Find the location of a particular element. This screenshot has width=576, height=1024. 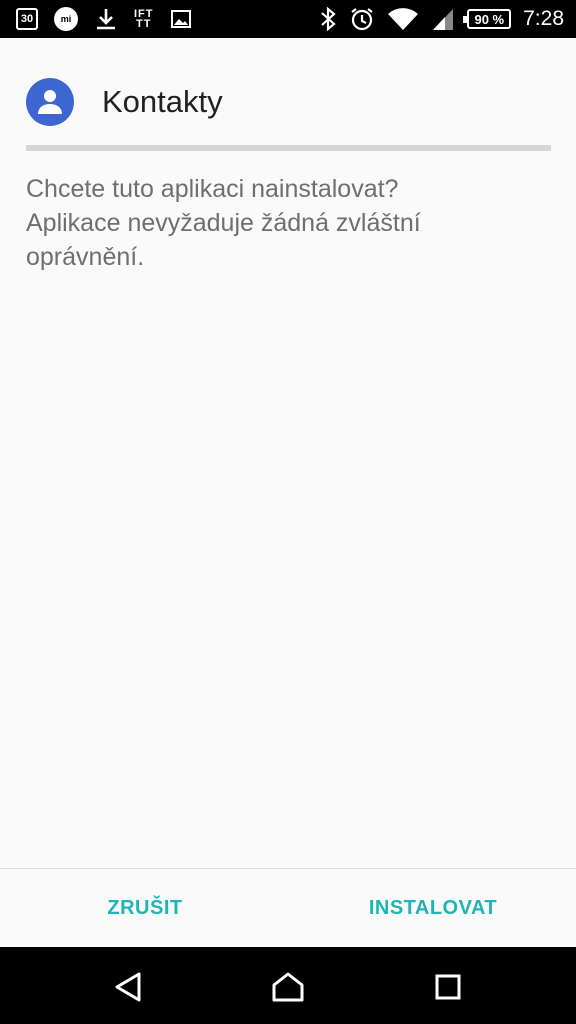

app-name: Kontakty is located at coordinates (162, 101).